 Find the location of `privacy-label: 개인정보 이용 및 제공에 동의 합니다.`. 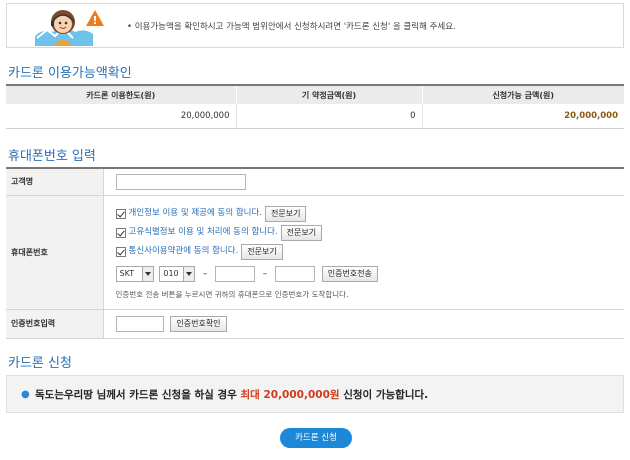

privacy-label: 개인정보 이용 및 제공에 동의 합니다. is located at coordinates (196, 213).